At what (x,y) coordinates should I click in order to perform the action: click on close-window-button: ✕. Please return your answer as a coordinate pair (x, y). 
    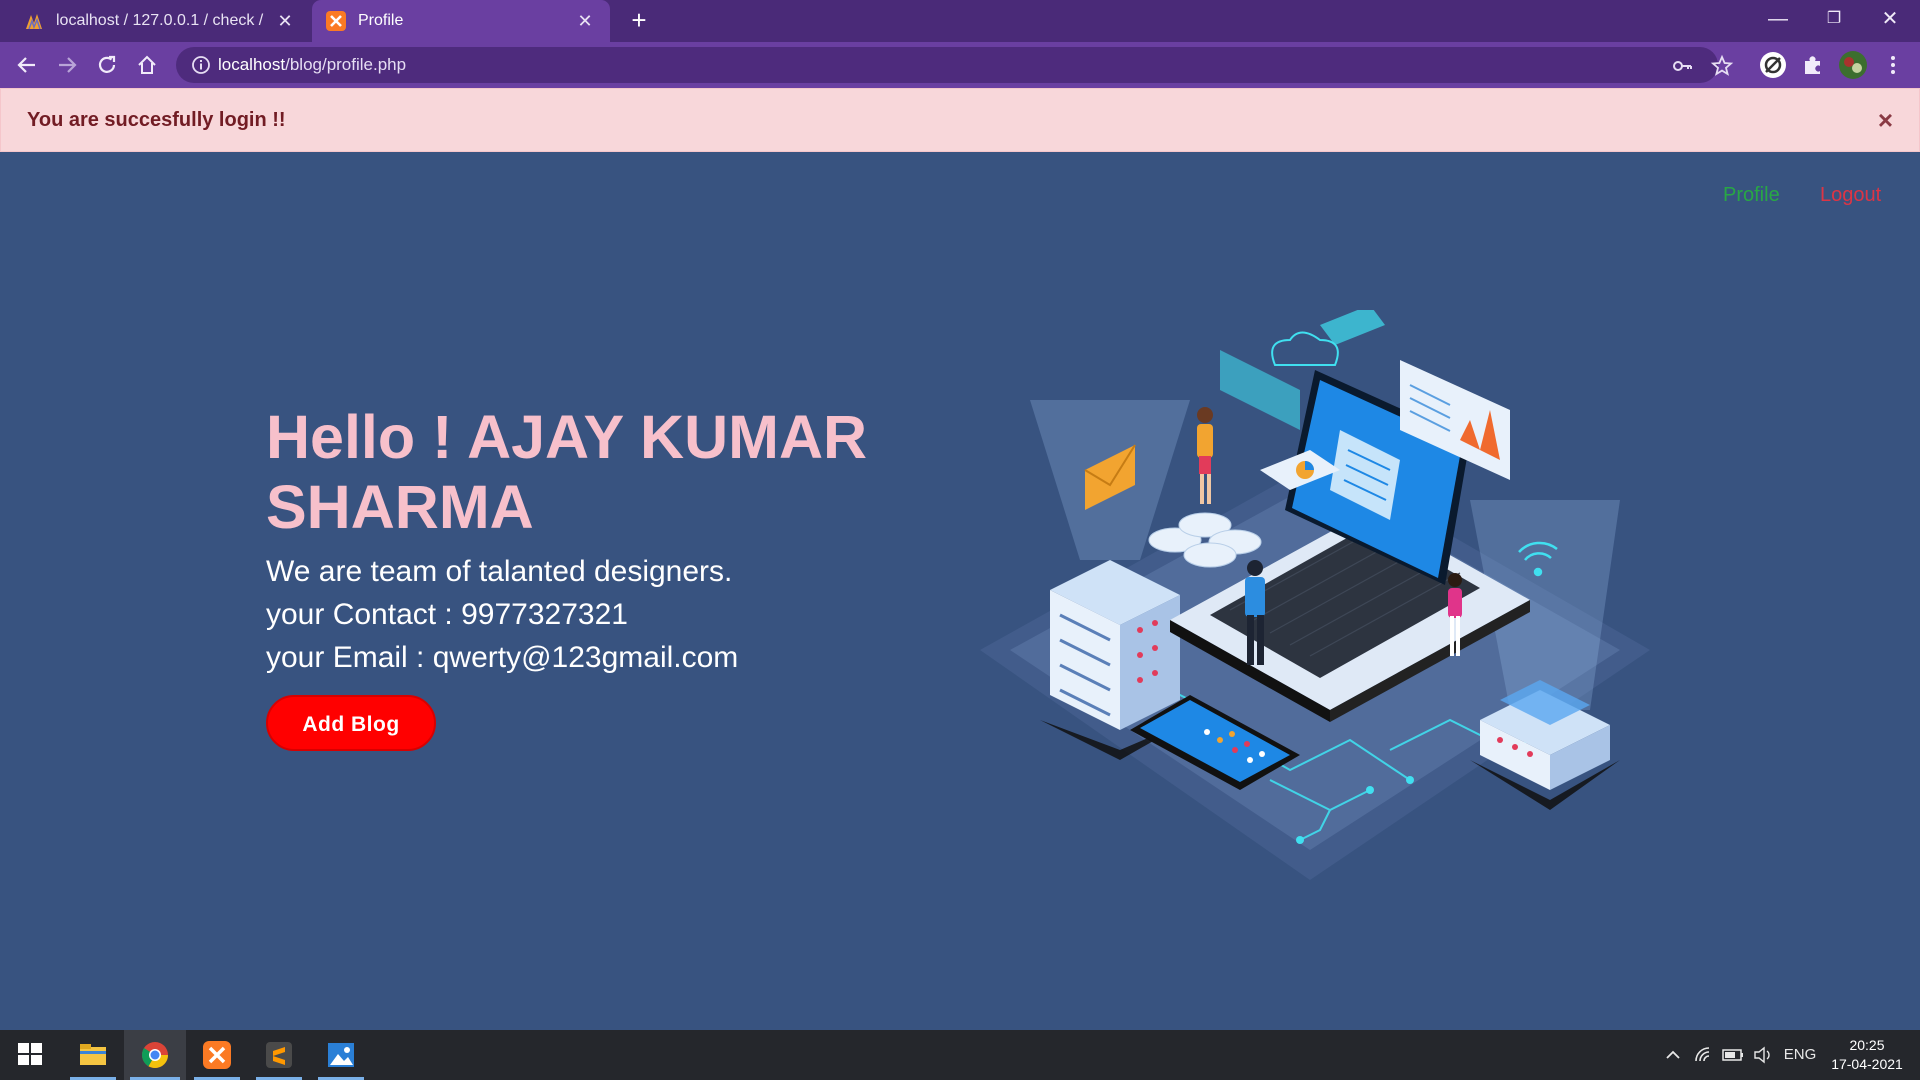
    Looking at the image, I should click on (1890, 21).